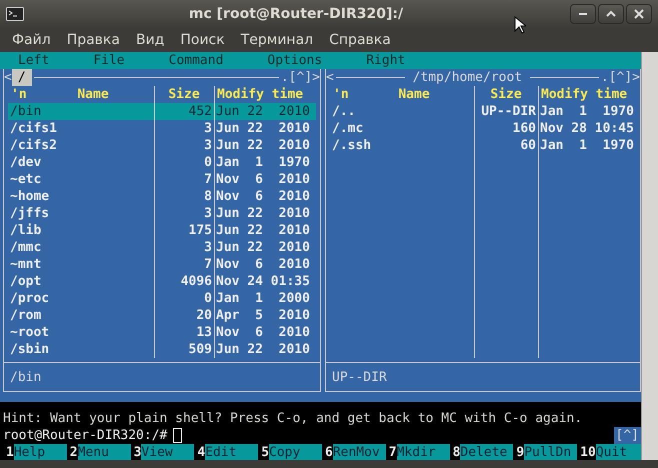 The image size is (658, 468). I want to click on minimize-button, so click(583, 14).